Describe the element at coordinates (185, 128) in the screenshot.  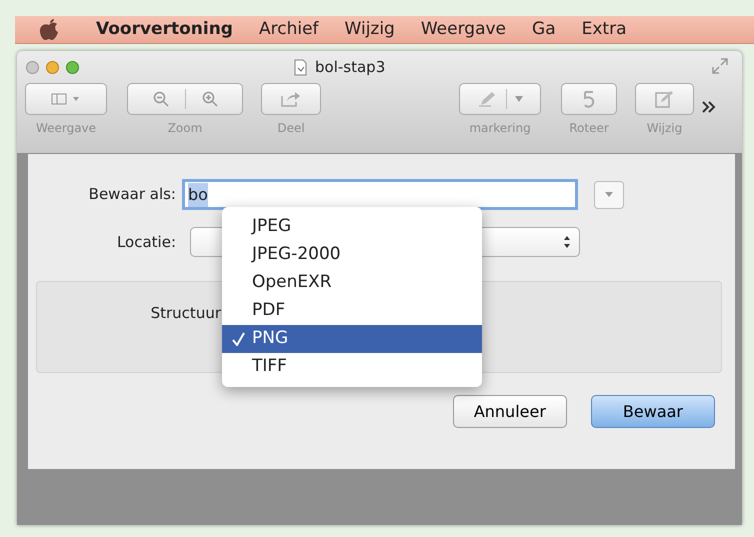
I see `toolbar-label: Zoom` at that location.